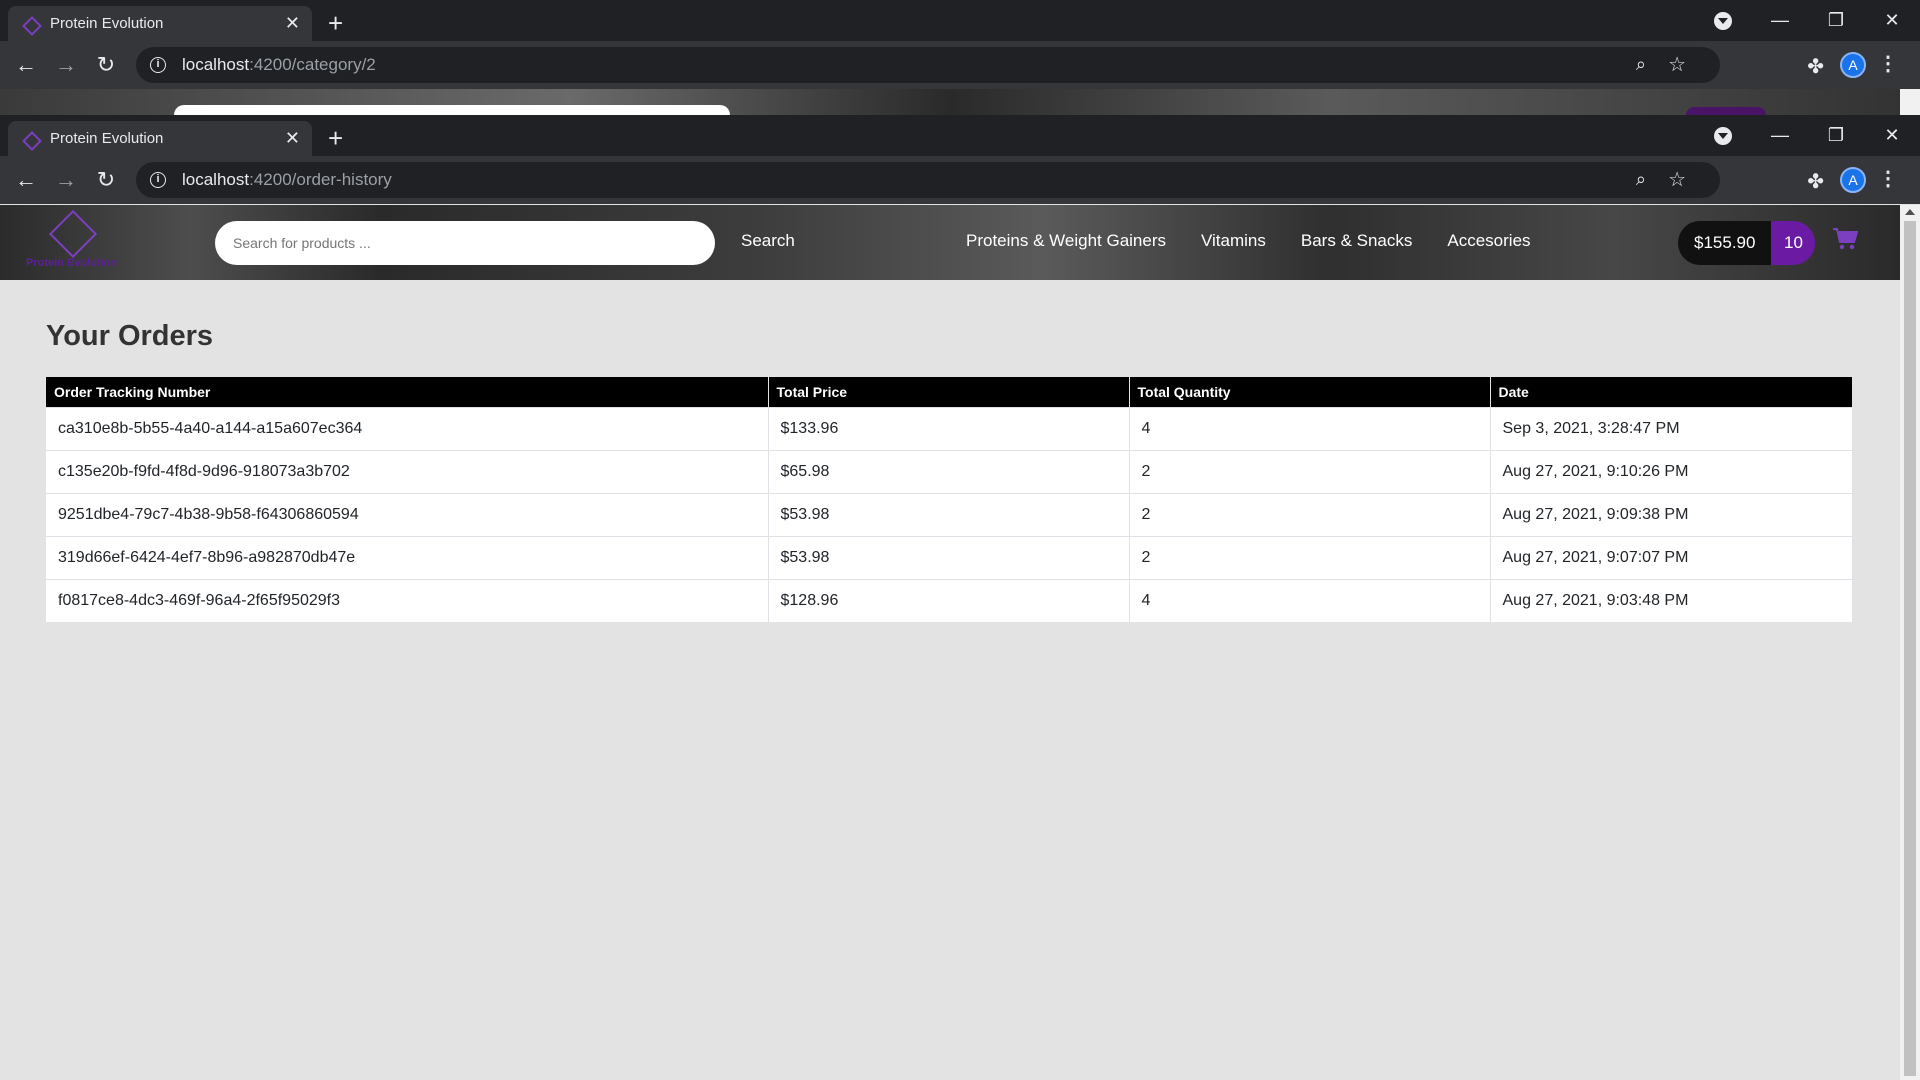  I want to click on total-price-cell: $128.96, so click(949, 600).